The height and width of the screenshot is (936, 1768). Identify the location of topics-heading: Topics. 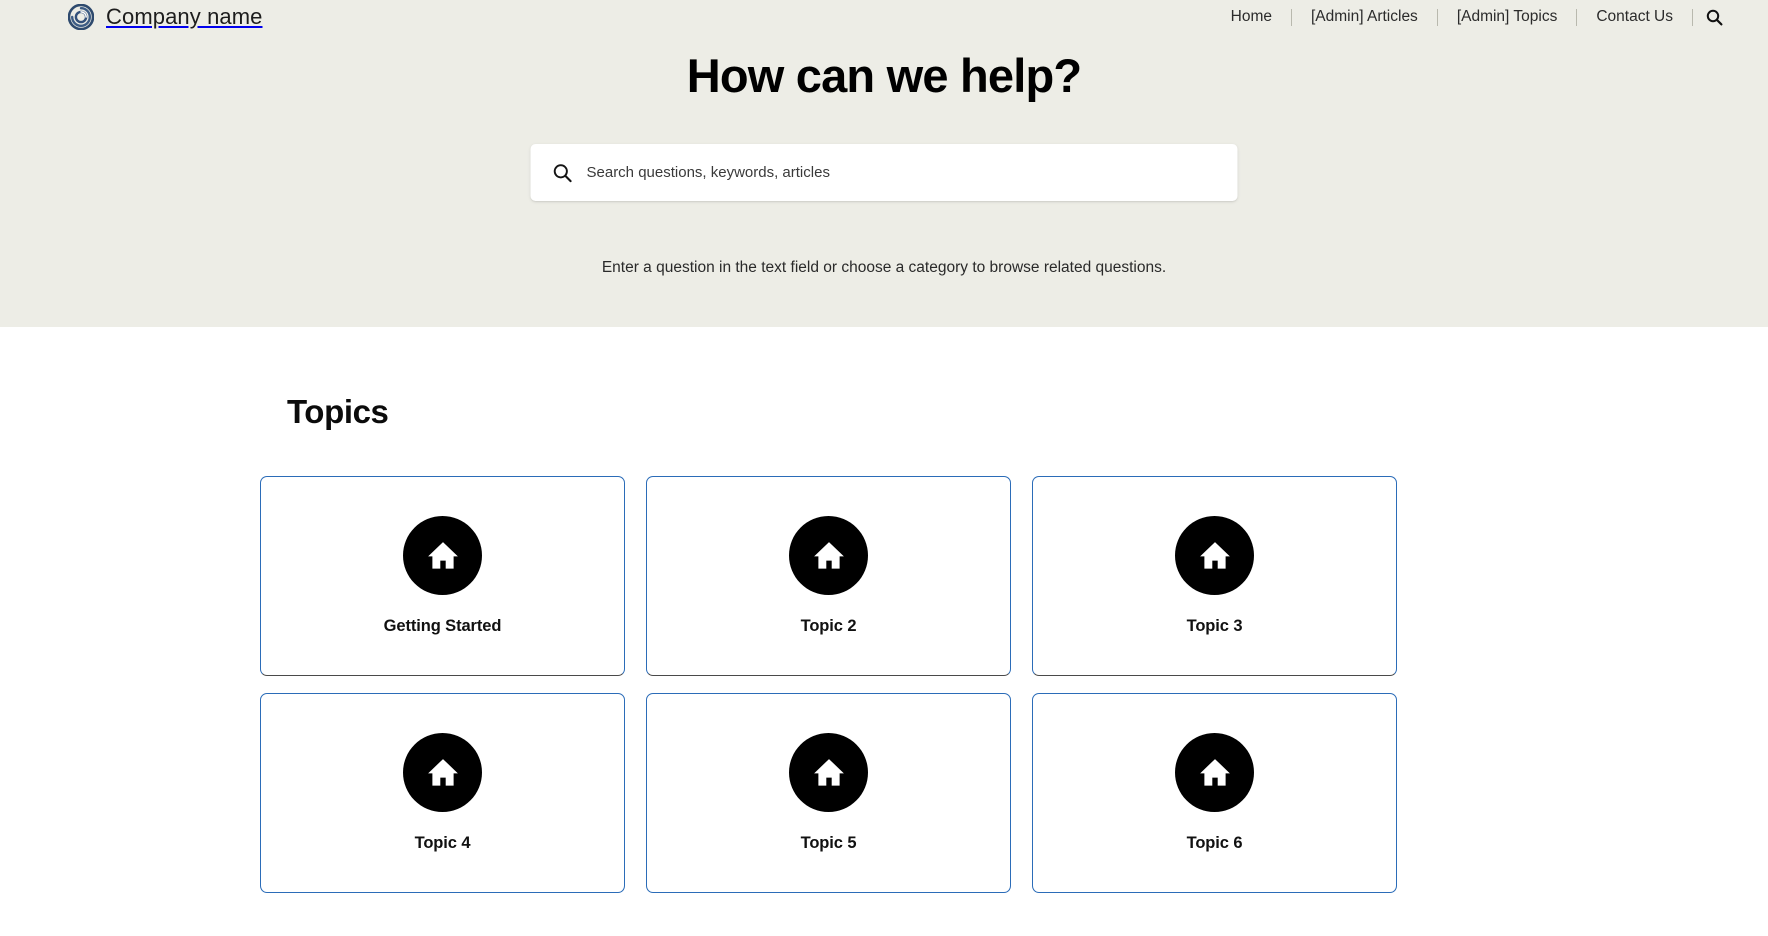
(338, 411).